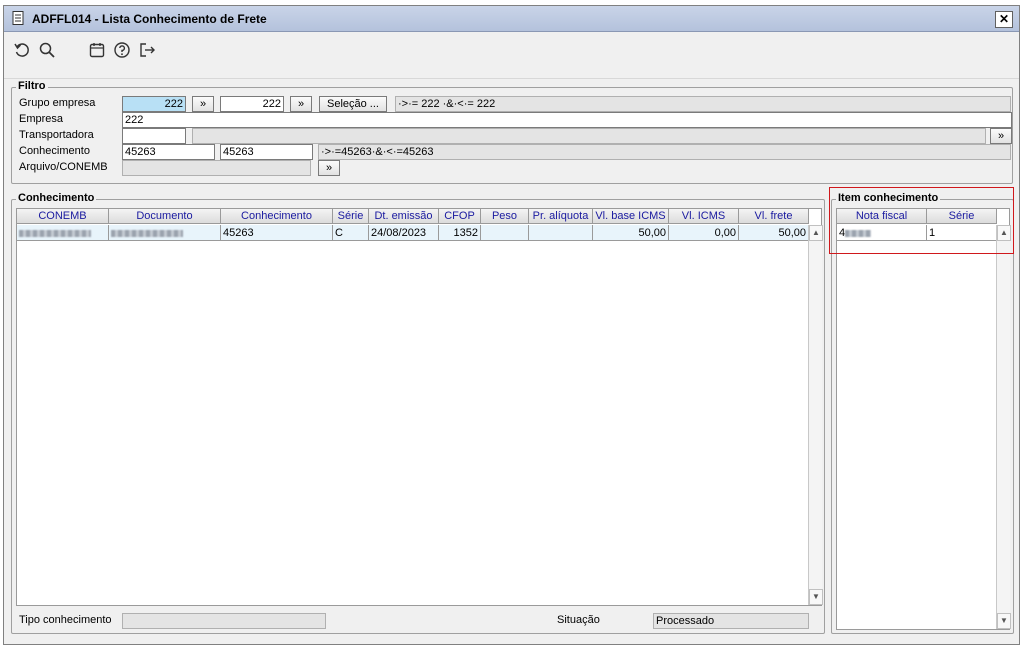  Describe the element at coordinates (224, 621) in the screenshot. I see `tipo-conhecimento-field` at that location.